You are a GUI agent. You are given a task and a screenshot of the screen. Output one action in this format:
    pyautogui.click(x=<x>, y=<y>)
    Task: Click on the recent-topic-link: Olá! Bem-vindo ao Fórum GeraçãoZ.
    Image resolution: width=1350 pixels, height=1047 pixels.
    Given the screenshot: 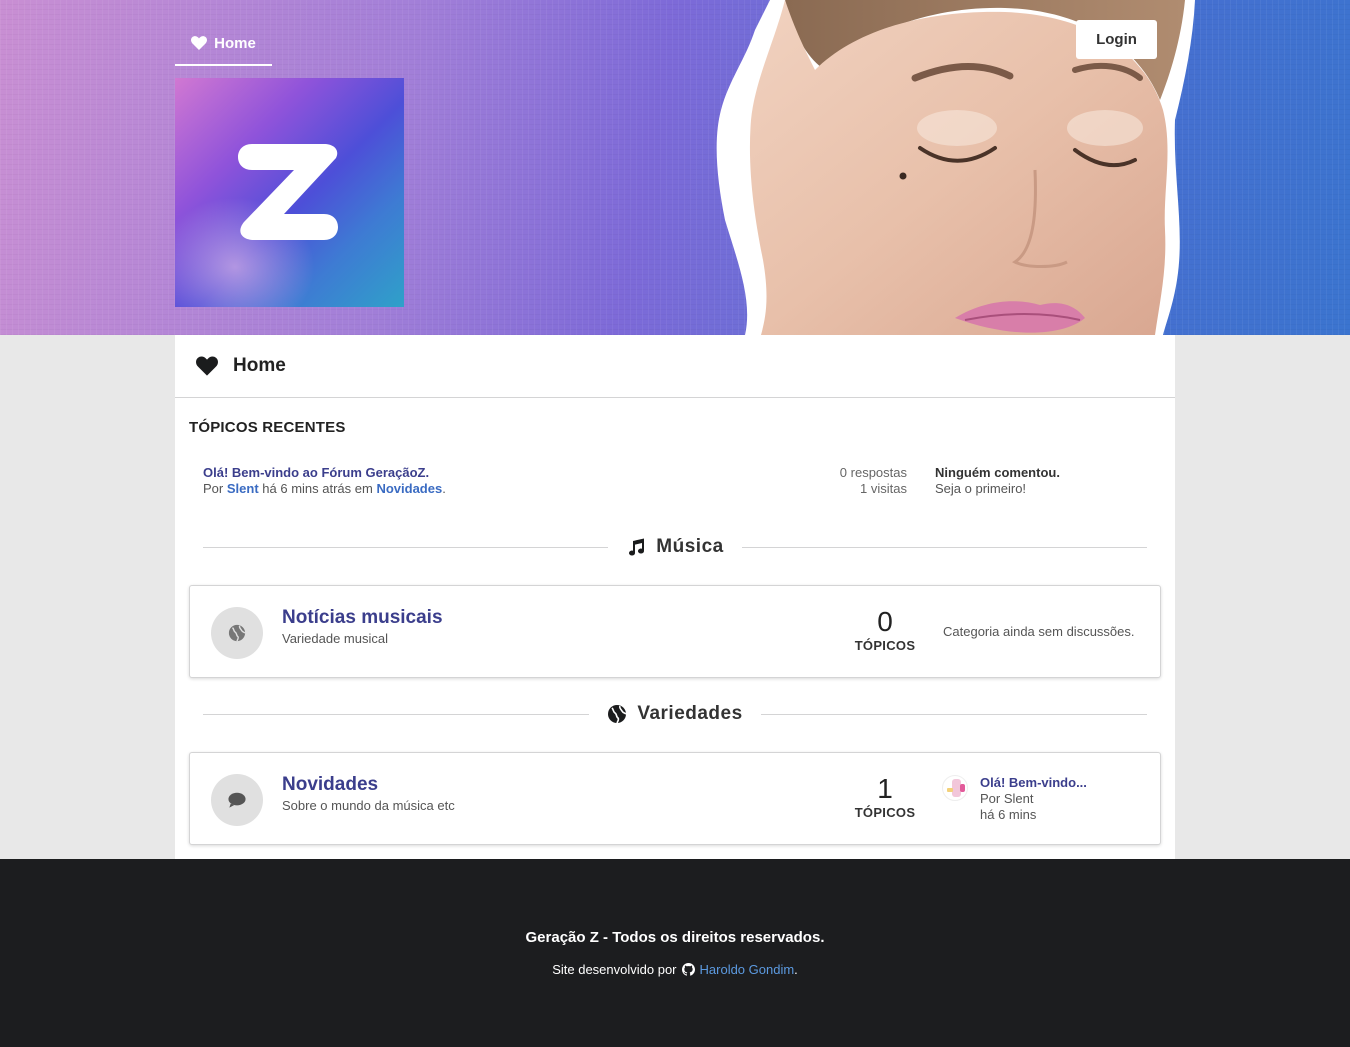 What is the action you would take?
    pyautogui.click(x=316, y=472)
    